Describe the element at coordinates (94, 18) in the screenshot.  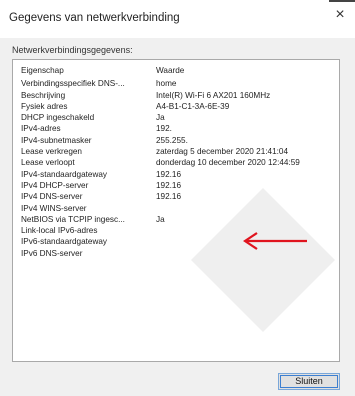
I see `window-title: Gegevens van netwerkverbinding` at that location.